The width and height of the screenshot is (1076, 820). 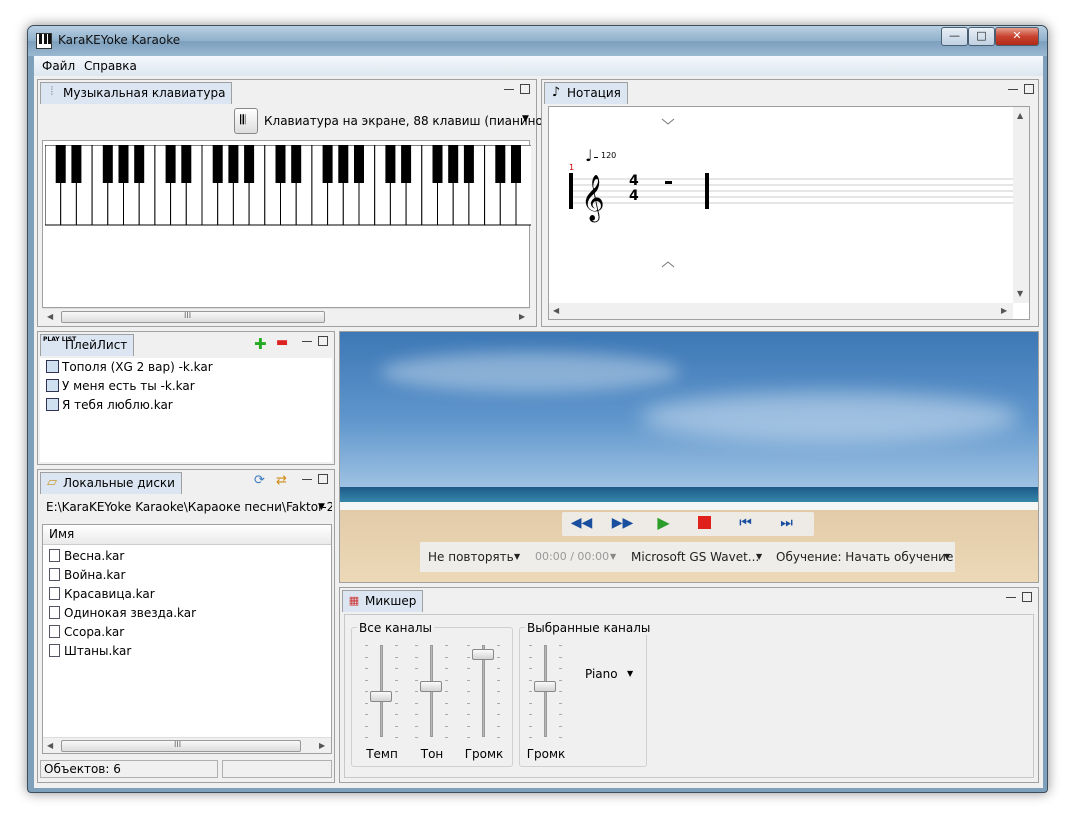 What do you see at coordinates (954, 36) in the screenshot?
I see `minimize-button: —` at bounding box center [954, 36].